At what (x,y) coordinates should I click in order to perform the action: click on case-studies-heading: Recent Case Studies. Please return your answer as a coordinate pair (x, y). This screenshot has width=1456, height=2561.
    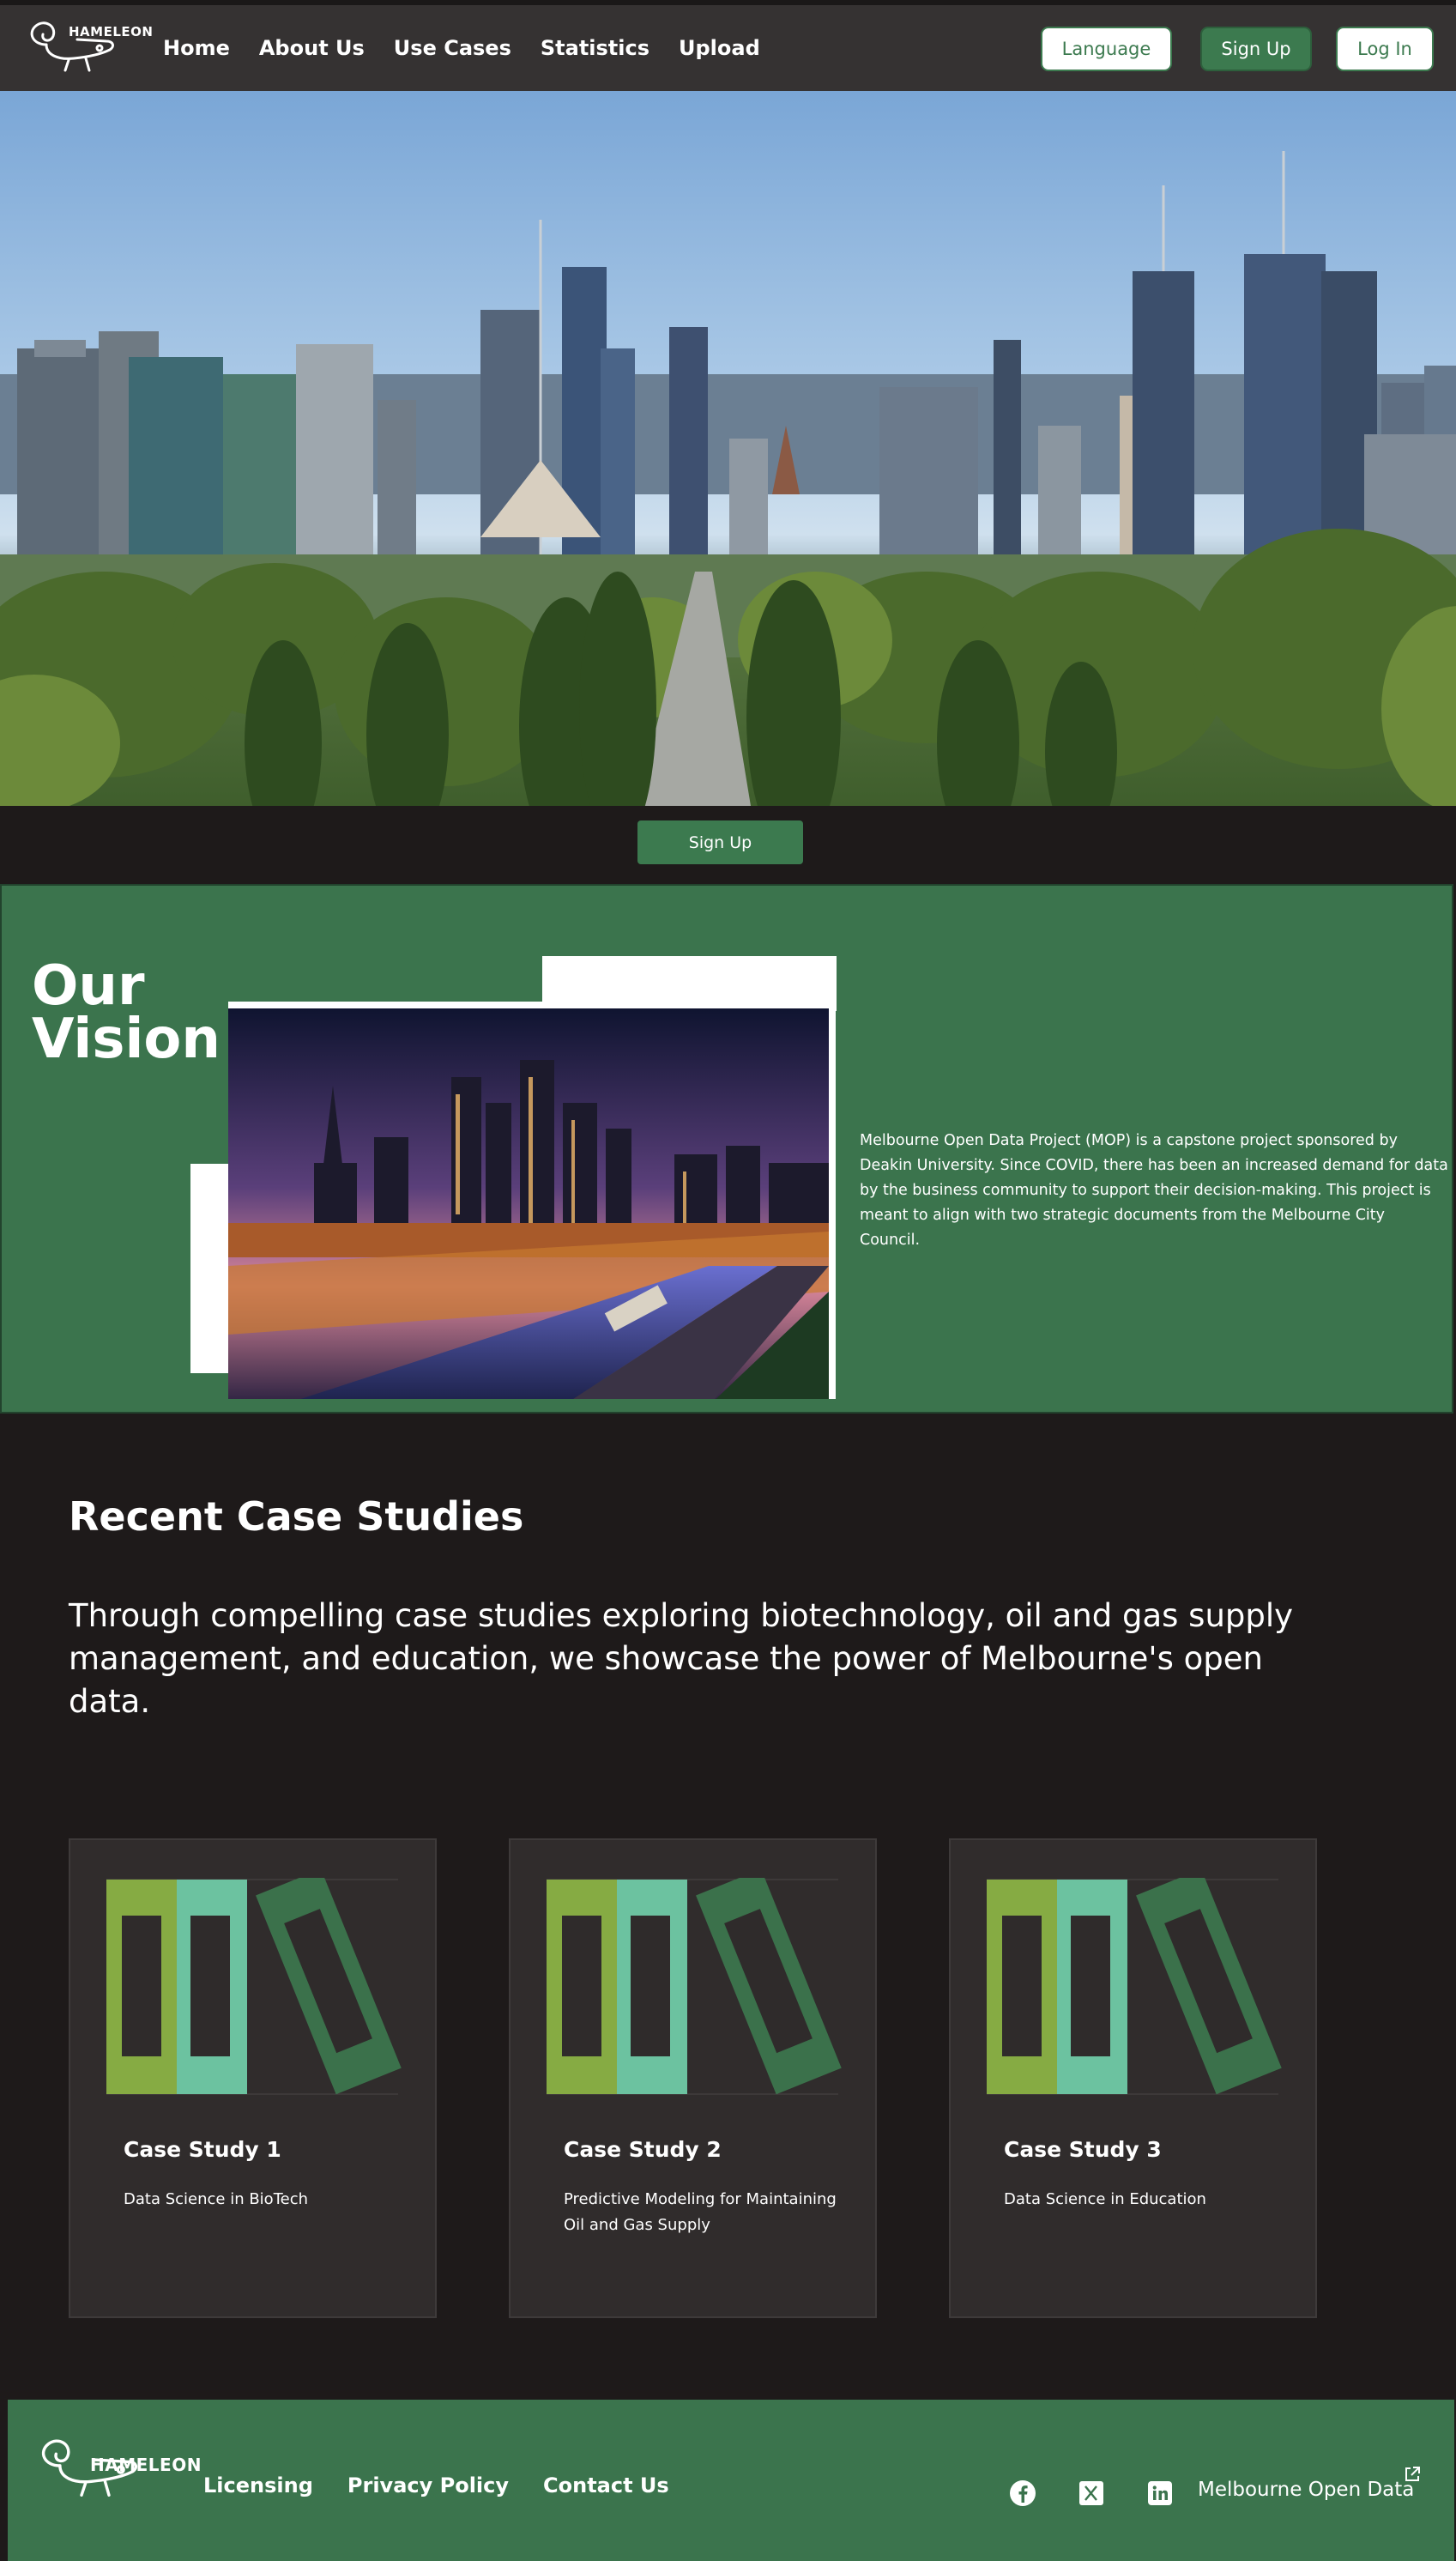
    Looking at the image, I should click on (296, 1516).